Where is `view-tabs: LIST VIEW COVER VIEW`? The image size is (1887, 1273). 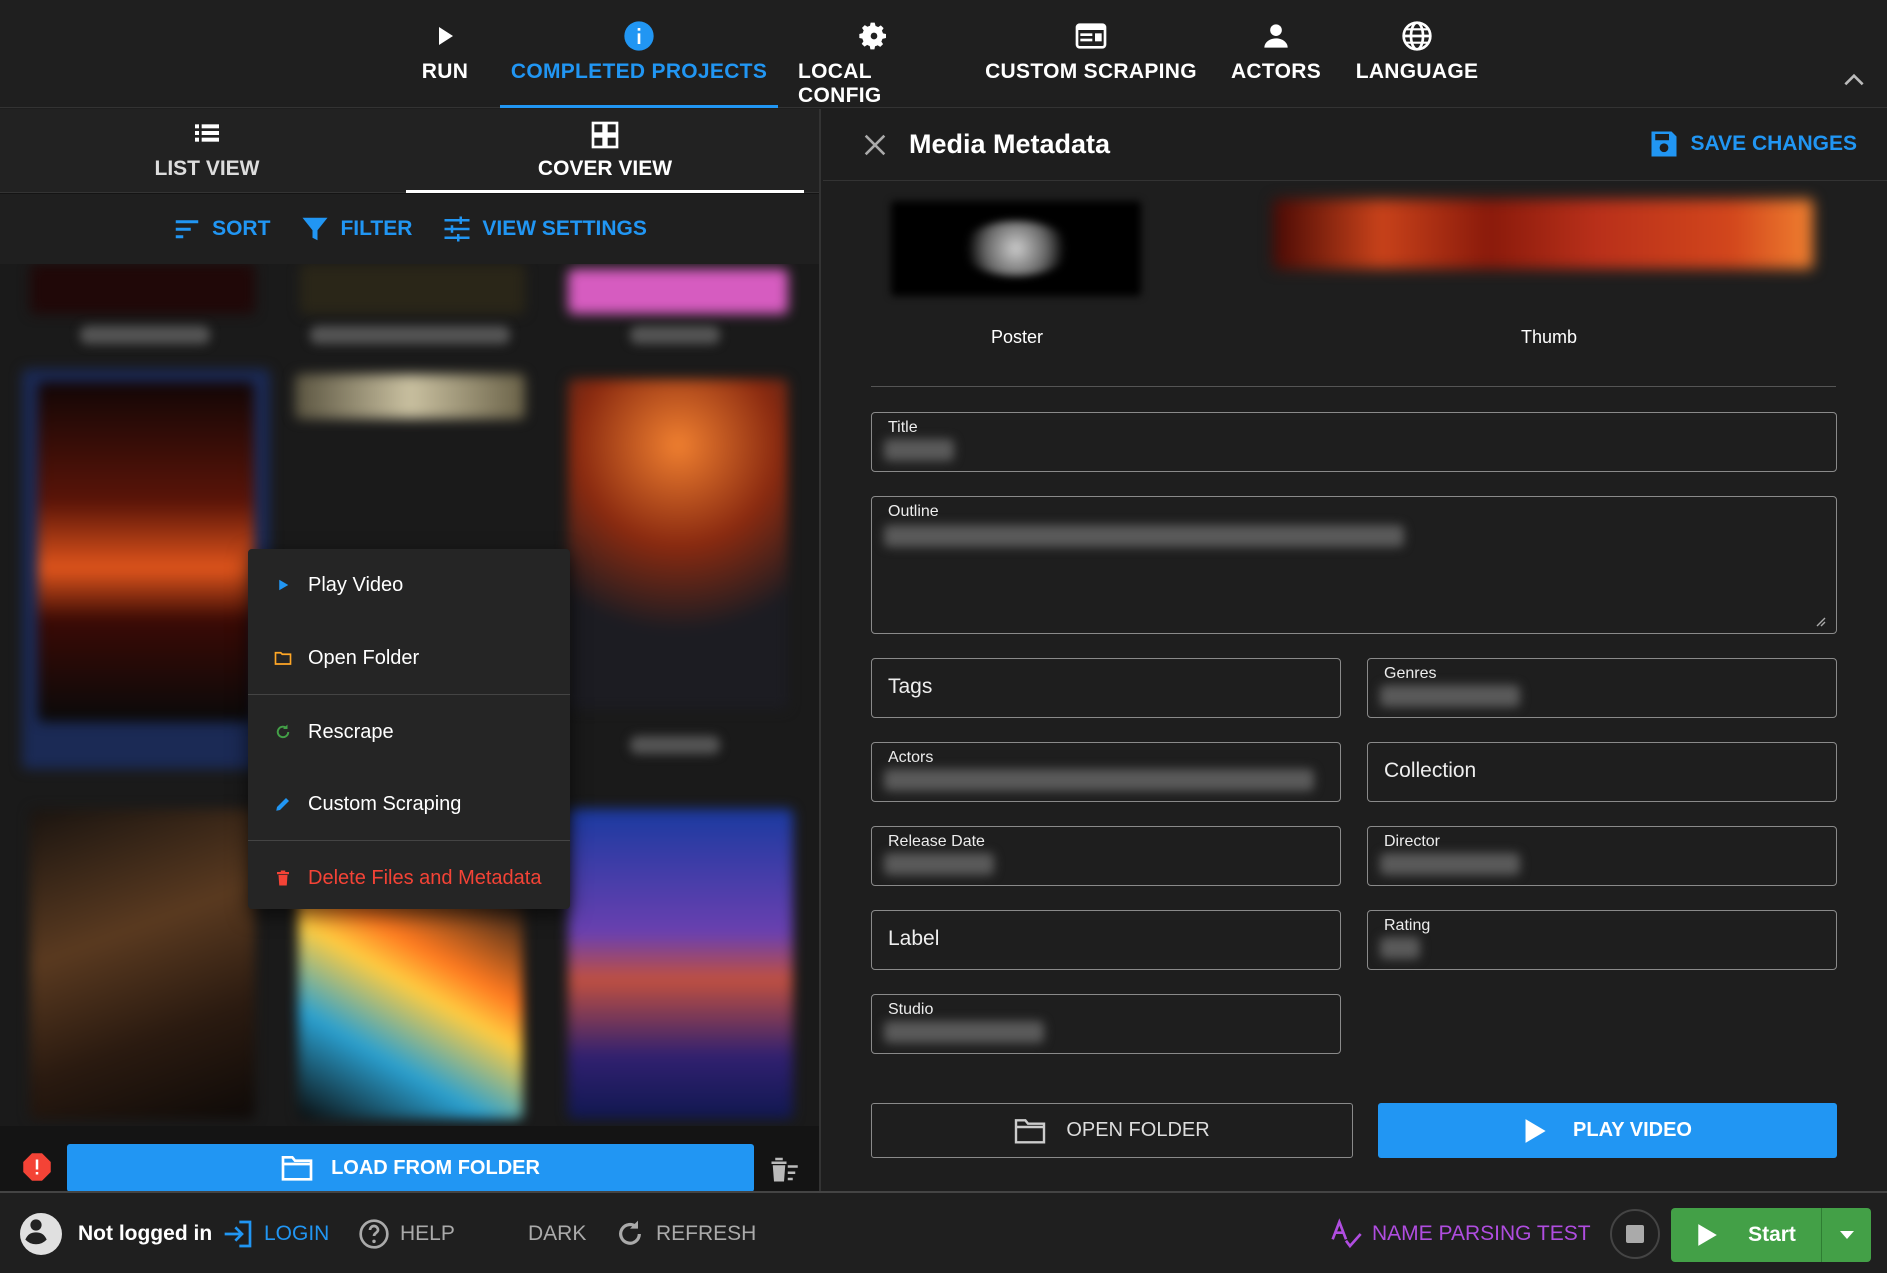 view-tabs: LIST VIEW COVER VIEW is located at coordinates (409, 151).